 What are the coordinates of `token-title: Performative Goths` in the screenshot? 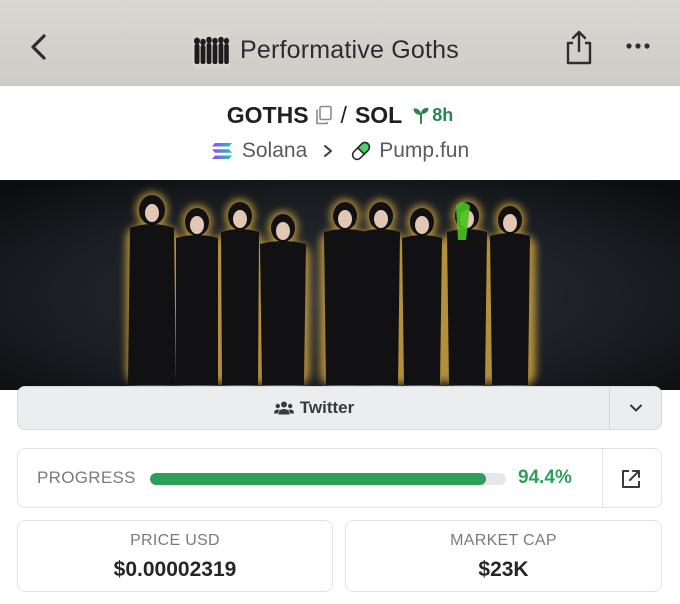 It's located at (325, 50).